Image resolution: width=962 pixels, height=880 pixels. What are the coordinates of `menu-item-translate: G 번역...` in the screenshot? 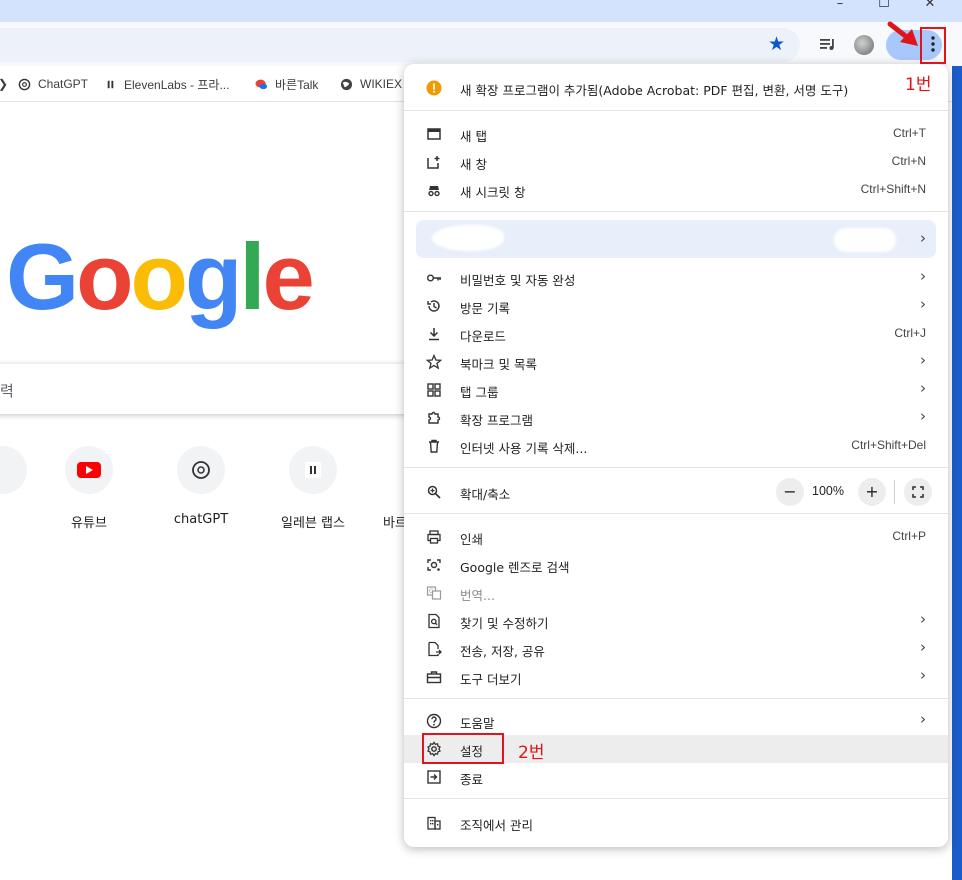 It's located at (676, 593).